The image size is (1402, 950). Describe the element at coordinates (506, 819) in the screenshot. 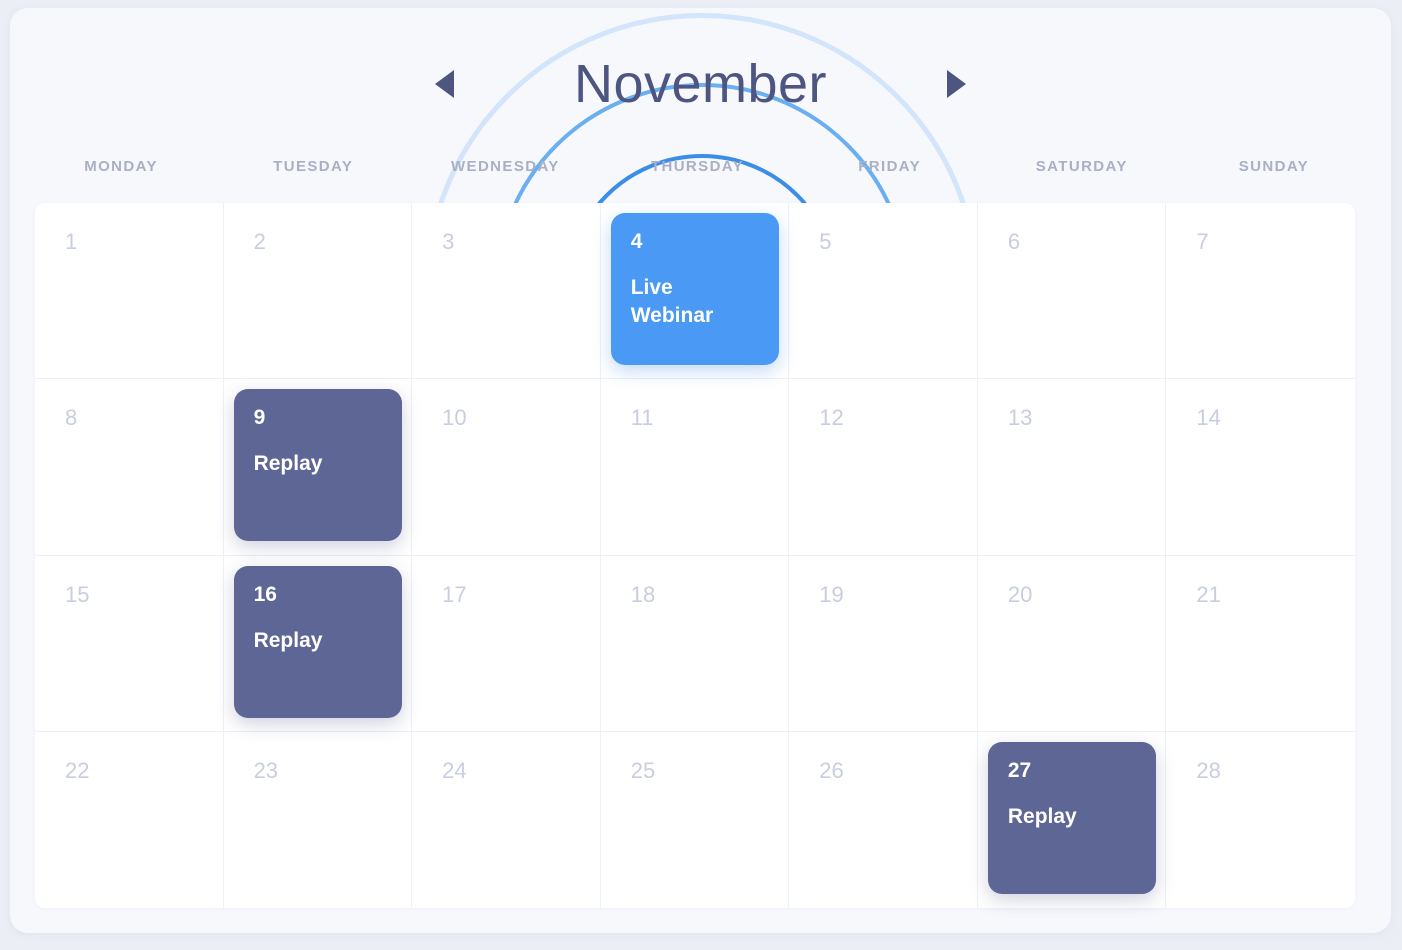

I see `calendar-day-cell: 24` at that location.